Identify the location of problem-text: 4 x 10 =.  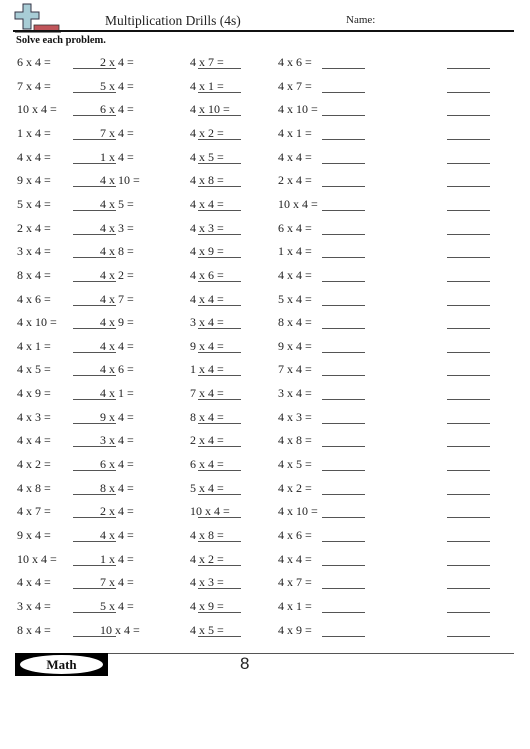
(120, 180).